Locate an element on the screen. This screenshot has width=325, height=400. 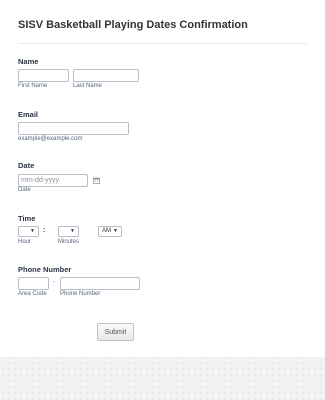
name-label: Name is located at coordinates (28, 61).